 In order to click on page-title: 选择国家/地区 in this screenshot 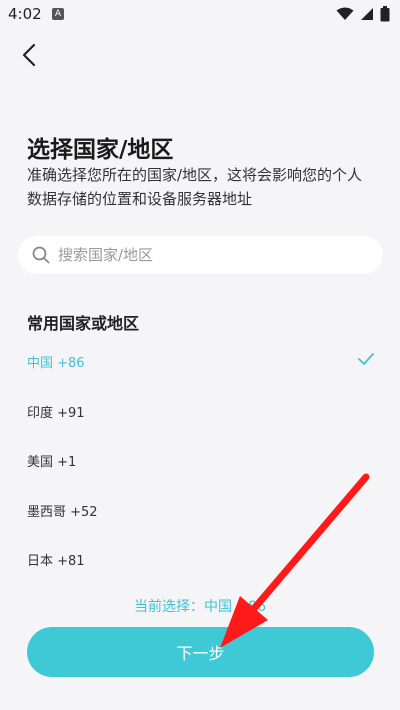, I will do `click(100, 150)`.